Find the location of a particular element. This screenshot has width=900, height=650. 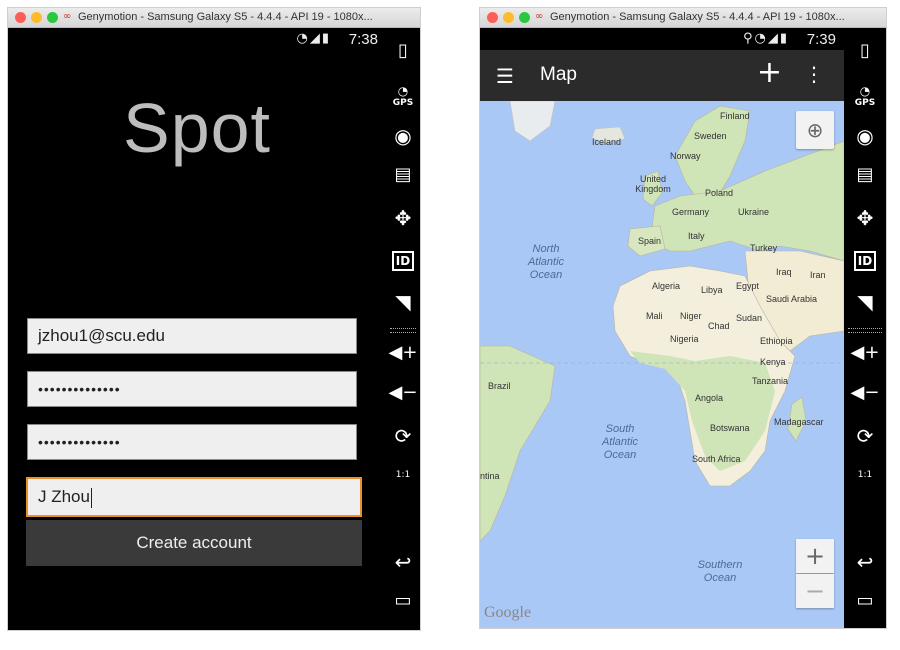

hamburger-menu-icon: ☰ is located at coordinates (505, 76).